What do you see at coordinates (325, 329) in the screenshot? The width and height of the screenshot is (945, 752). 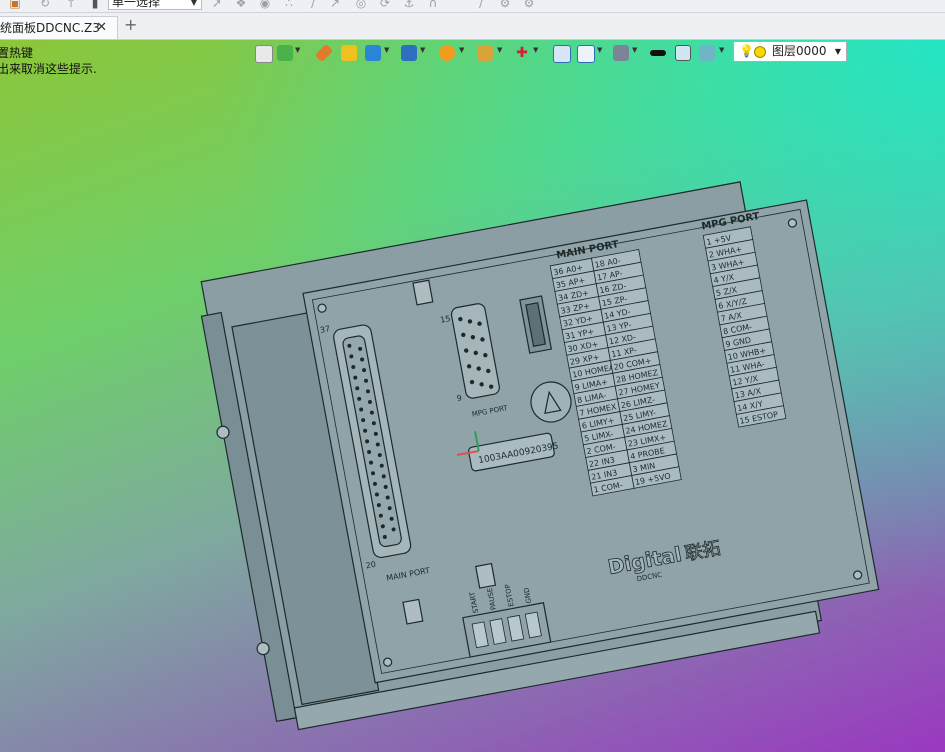 I see `pin-label-37: 37` at bounding box center [325, 329].